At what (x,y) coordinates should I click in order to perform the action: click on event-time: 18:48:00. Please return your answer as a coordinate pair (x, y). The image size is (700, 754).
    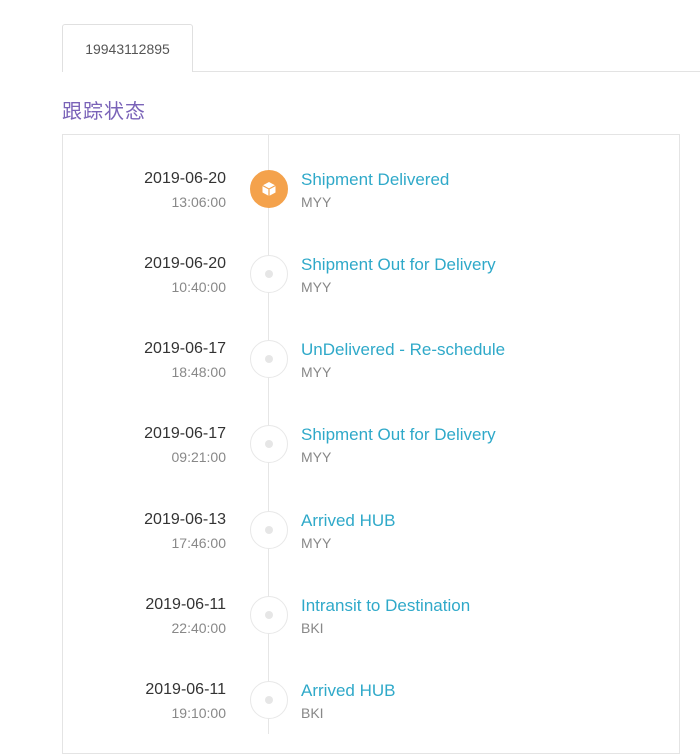
    Looking at the image, I should click on (199, 372).